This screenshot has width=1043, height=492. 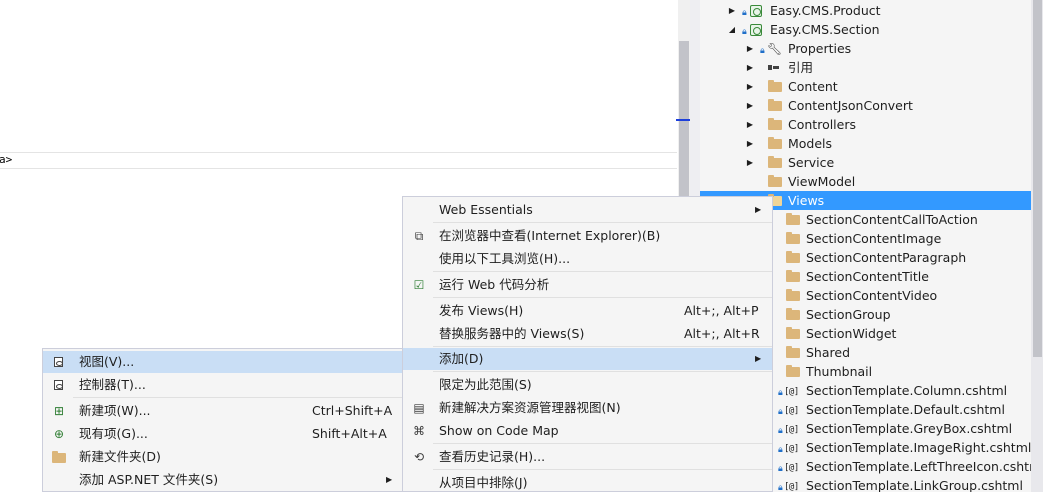 What do you see at coordinates (587, 210) in the screenshot?
I see `menu-item-web-essentials: Web Essentials ▶` at bounding box center [587, 210].